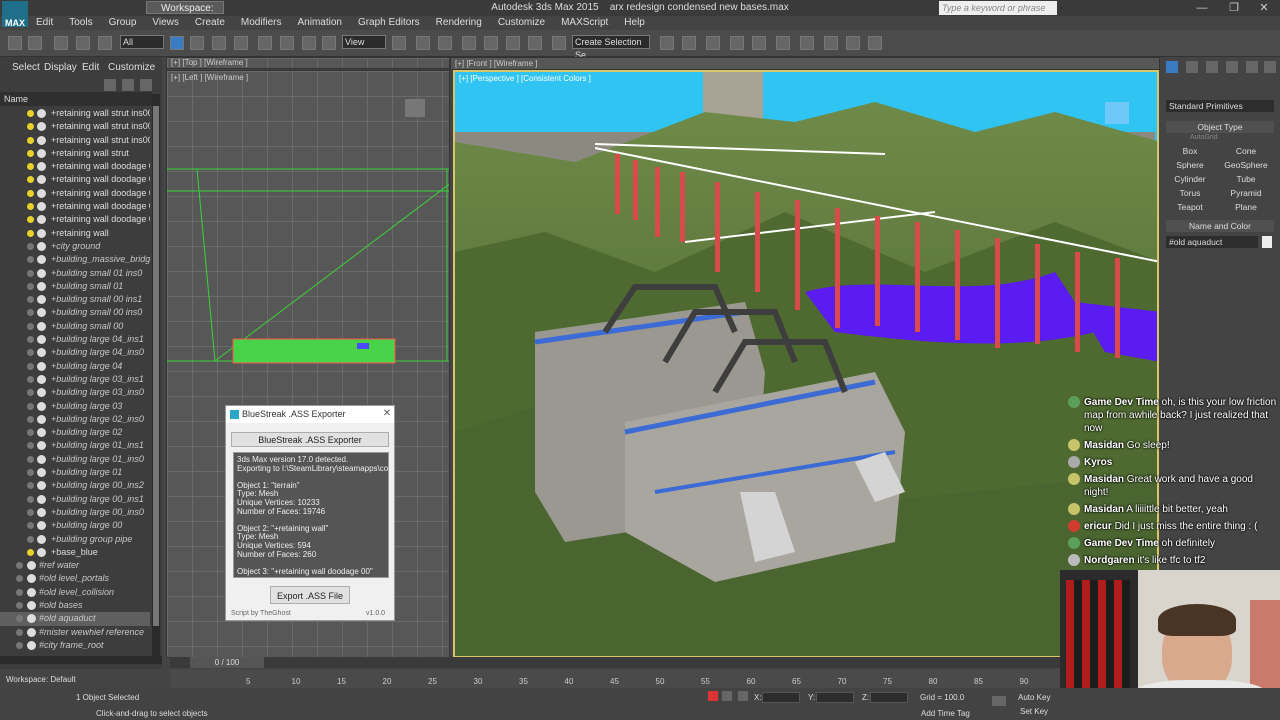 This screenshot has width=1280, height=720. What do you see at coordinates (76, 99) in the screenshot?
I see `name-column-header: Name` at bounding box center [76, 99].